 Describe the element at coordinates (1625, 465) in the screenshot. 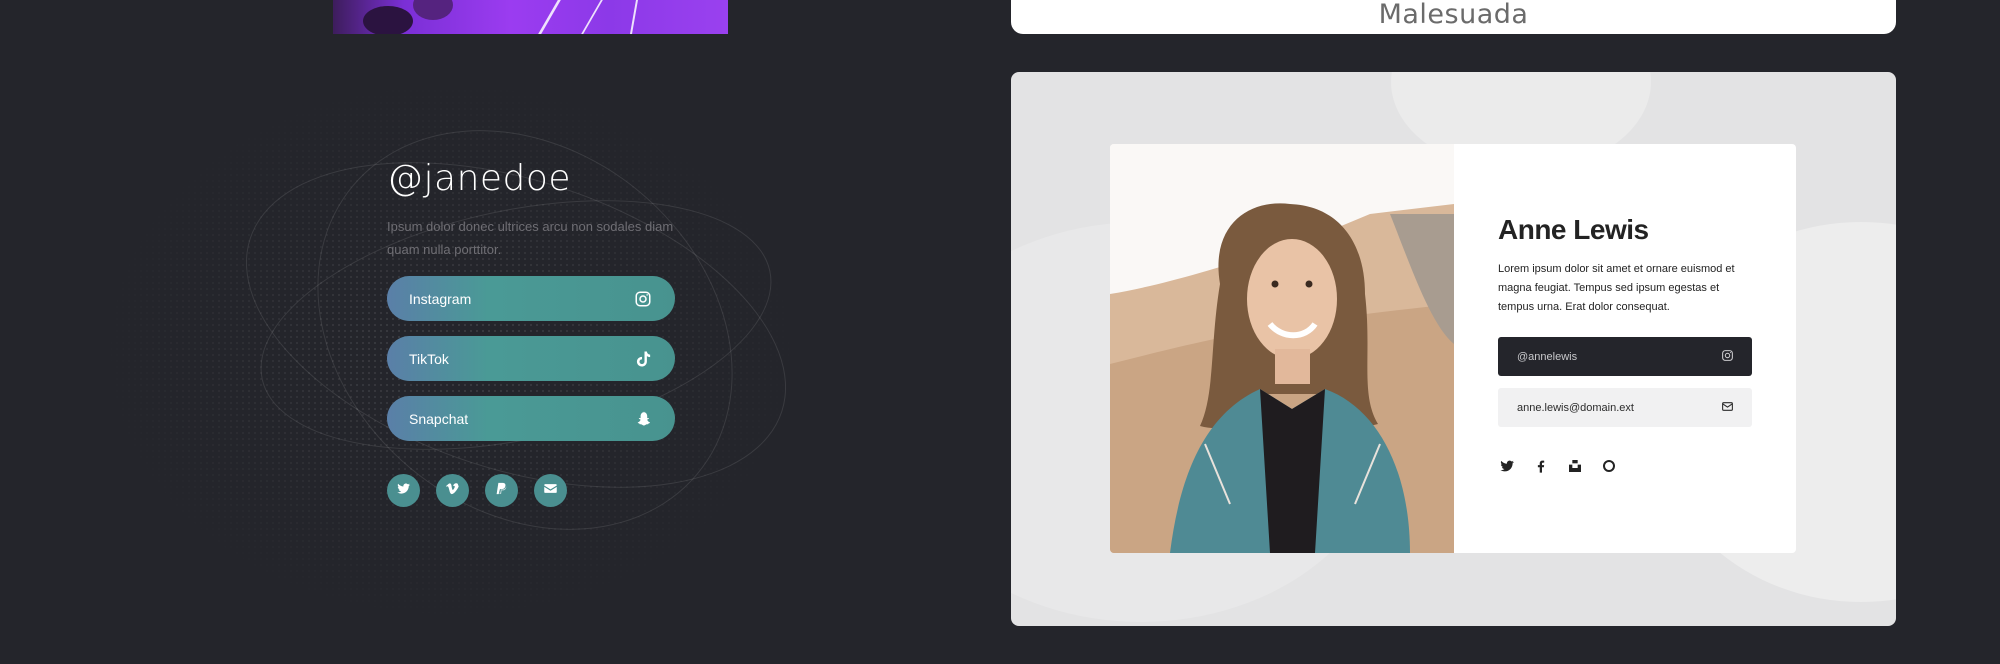

I see `profile-social-row` at that location.